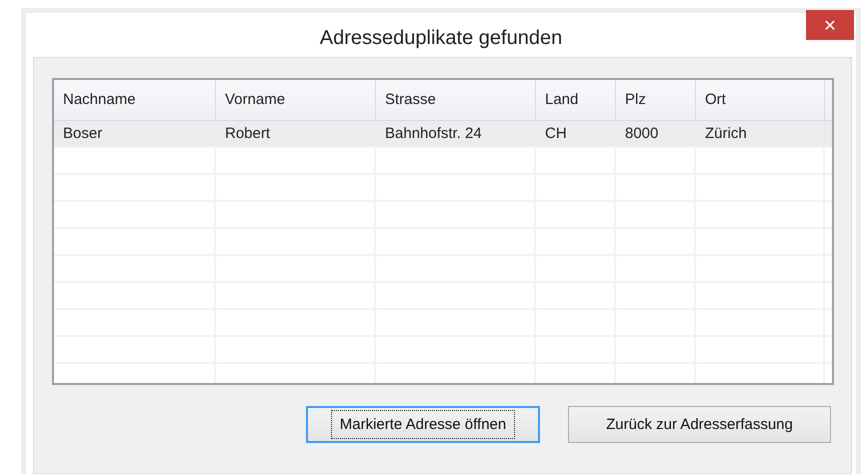 The image size is (861, 475). Describe the element at coordinates (433, 134) in the screenshot. I see `table-cell-text: Bahnhofstr. 24` at that location.